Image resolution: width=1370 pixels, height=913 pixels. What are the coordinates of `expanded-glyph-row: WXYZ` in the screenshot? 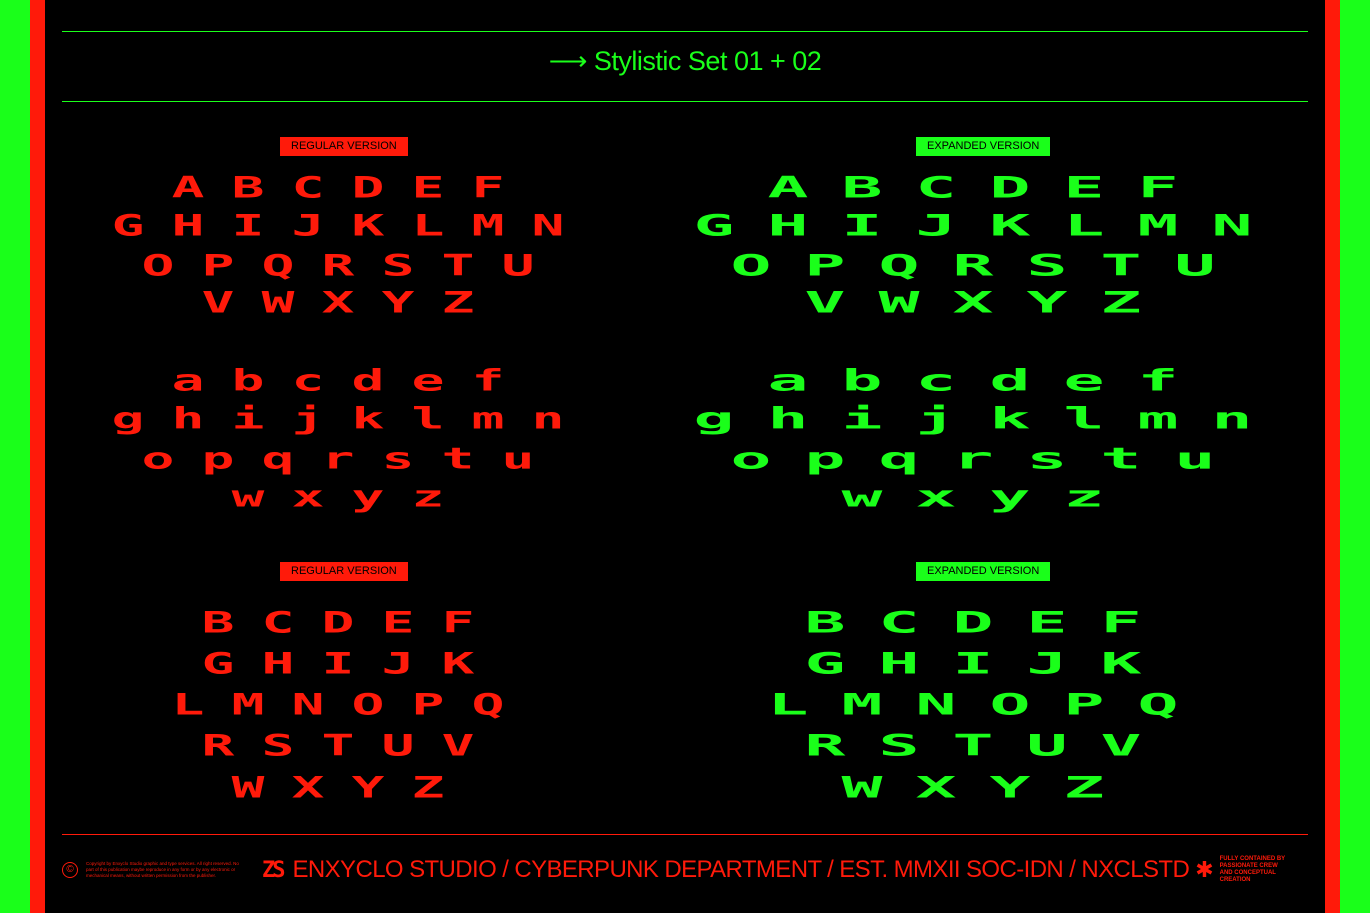 It's located at (973, 788).